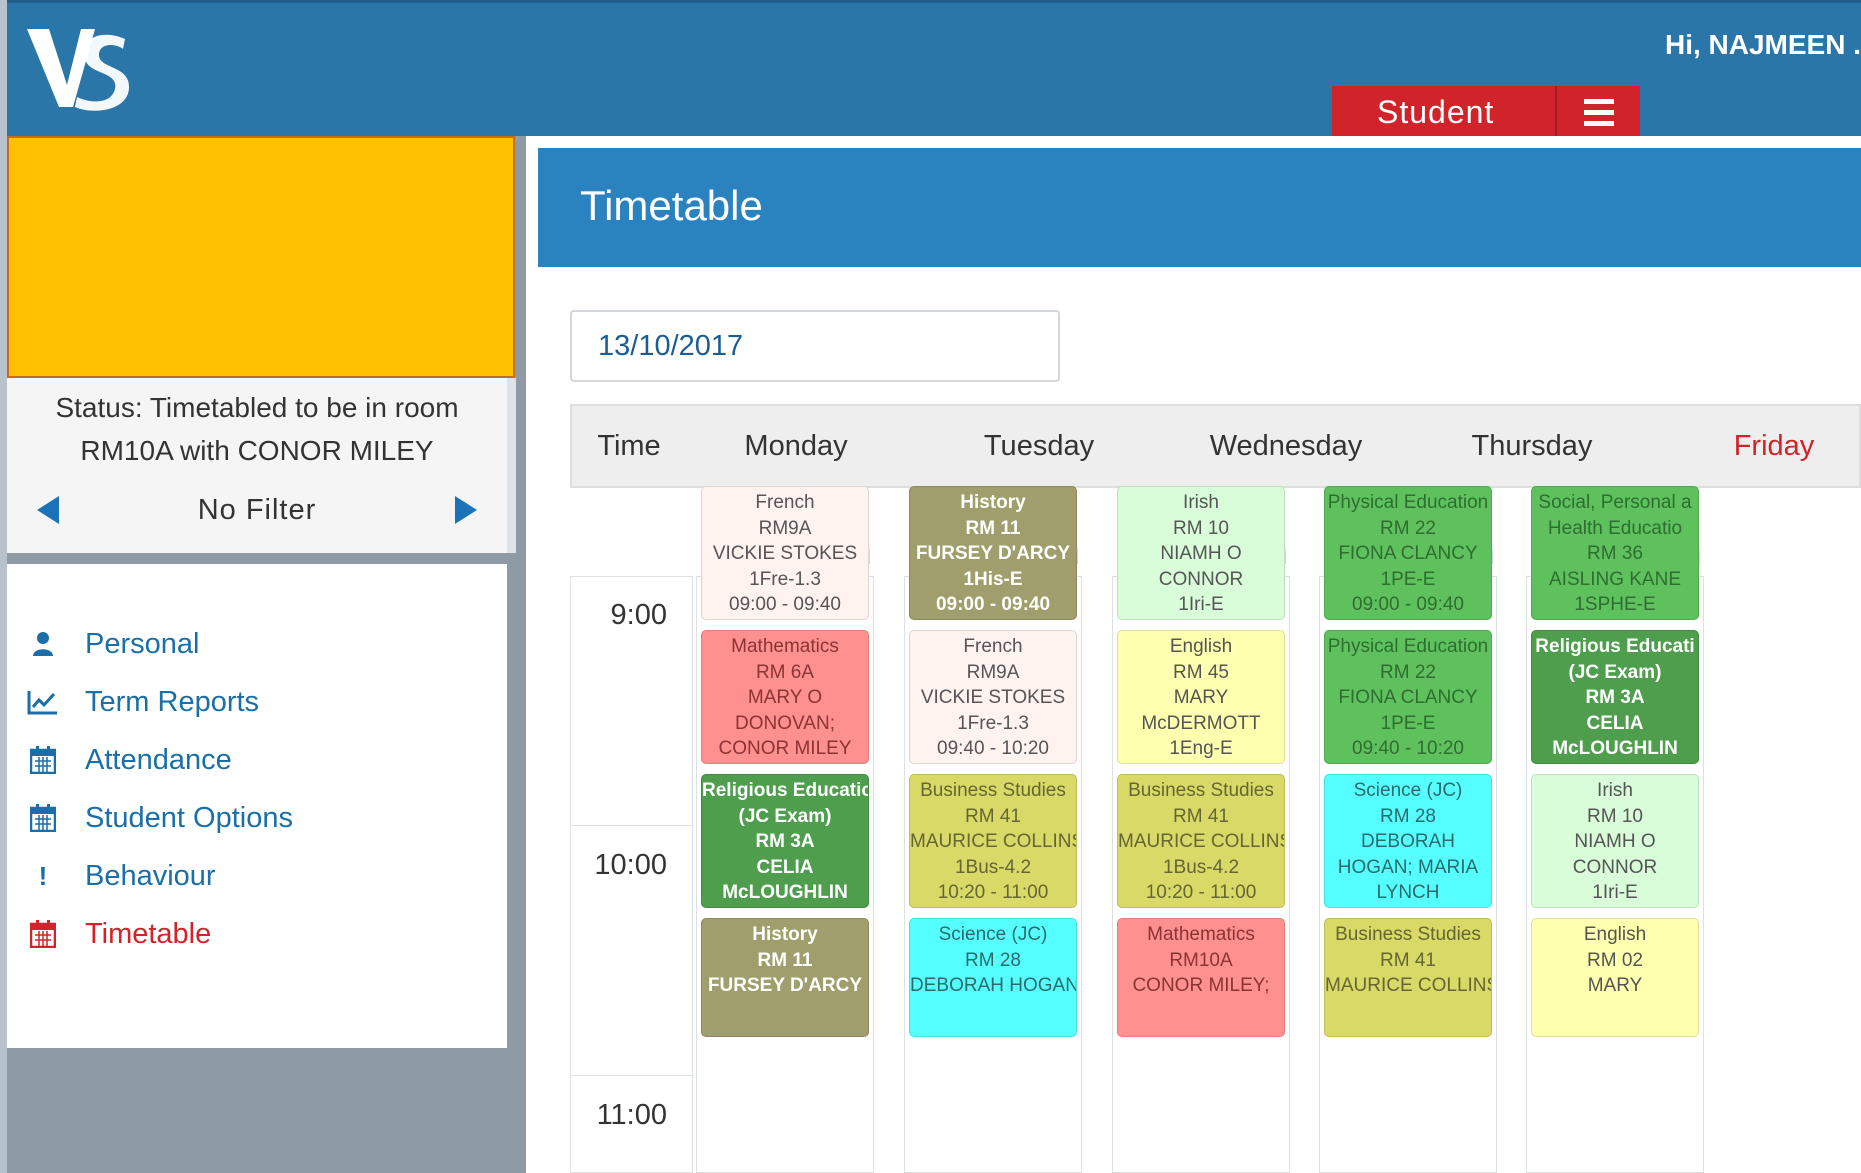 The image size is (1861, 1173). Describe the element at coordinates (1532, 445) in the screenshot. I see `header-thursday: Thursday` at that location.